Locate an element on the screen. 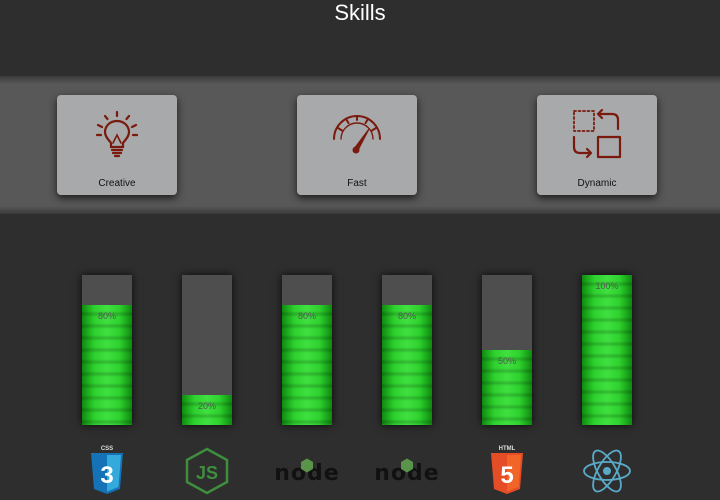  feature-card-dynamic: Dynamic is located at coordinates (597, 145).